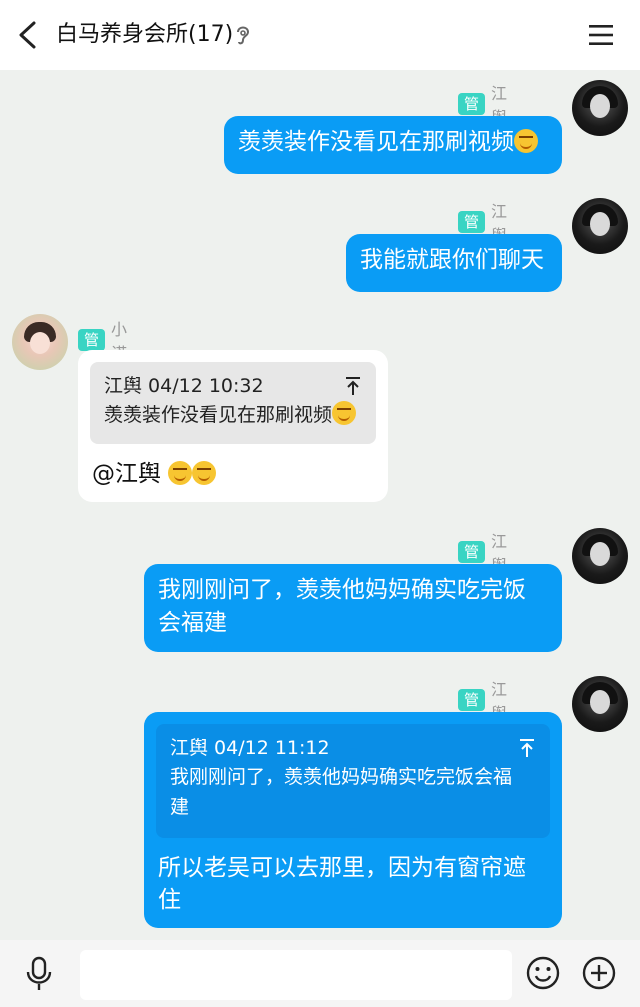  I want to click on message-bubble: 我能就跟你们聊天, so click(454, 263).